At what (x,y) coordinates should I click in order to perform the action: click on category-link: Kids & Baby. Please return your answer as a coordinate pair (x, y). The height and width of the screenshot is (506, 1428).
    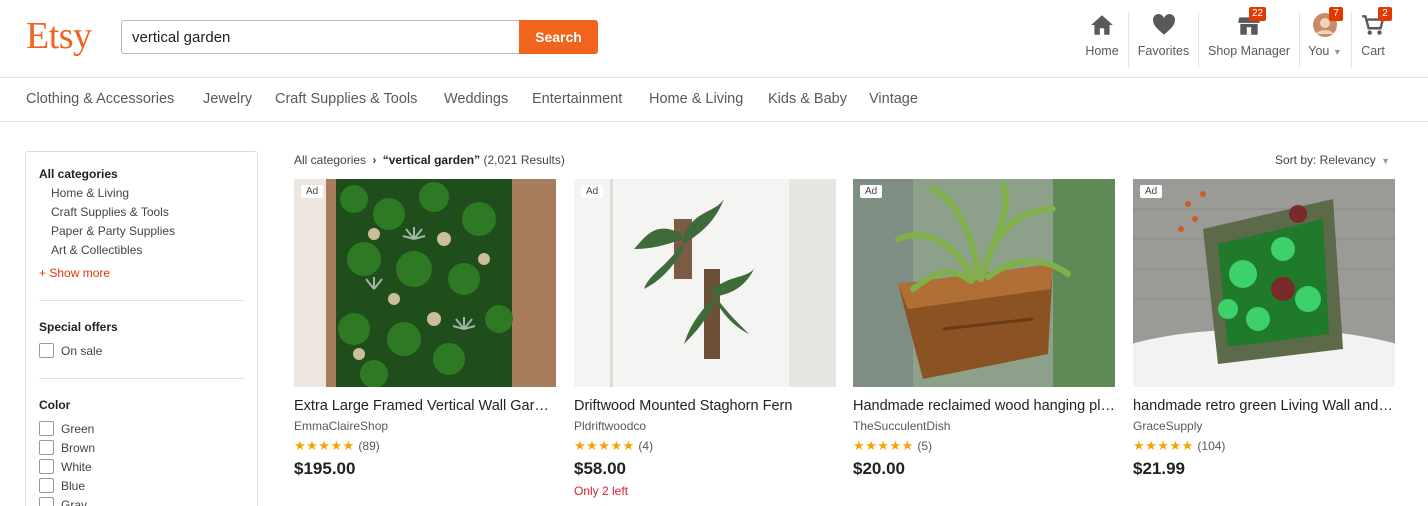
    Looking at the image, I should click on (807, 99).